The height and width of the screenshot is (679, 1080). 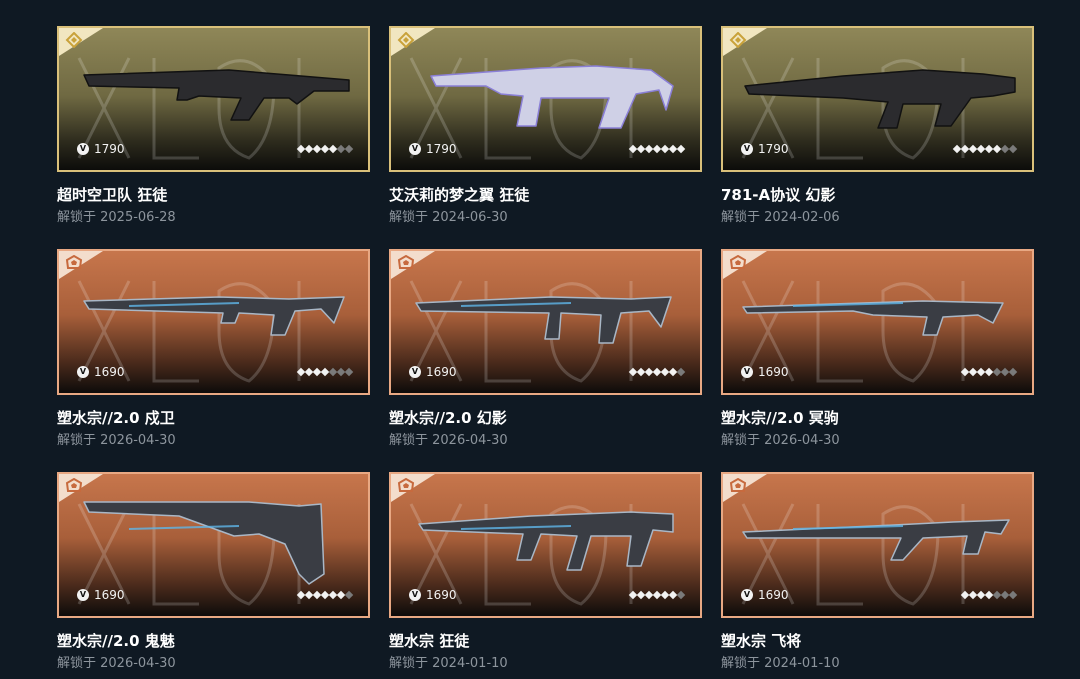 What do you see at coordinates (448, 418) in the screenshot?
I see `skin-name: 塑水宗//2.0 幻影` at bounding box center [448, 418].